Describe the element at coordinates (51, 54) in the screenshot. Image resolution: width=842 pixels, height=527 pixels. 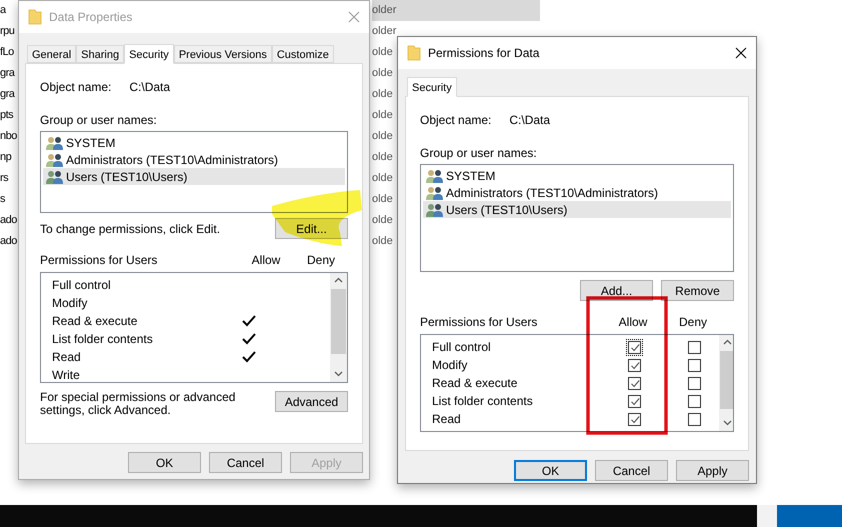
I see `tab: General` at that location.